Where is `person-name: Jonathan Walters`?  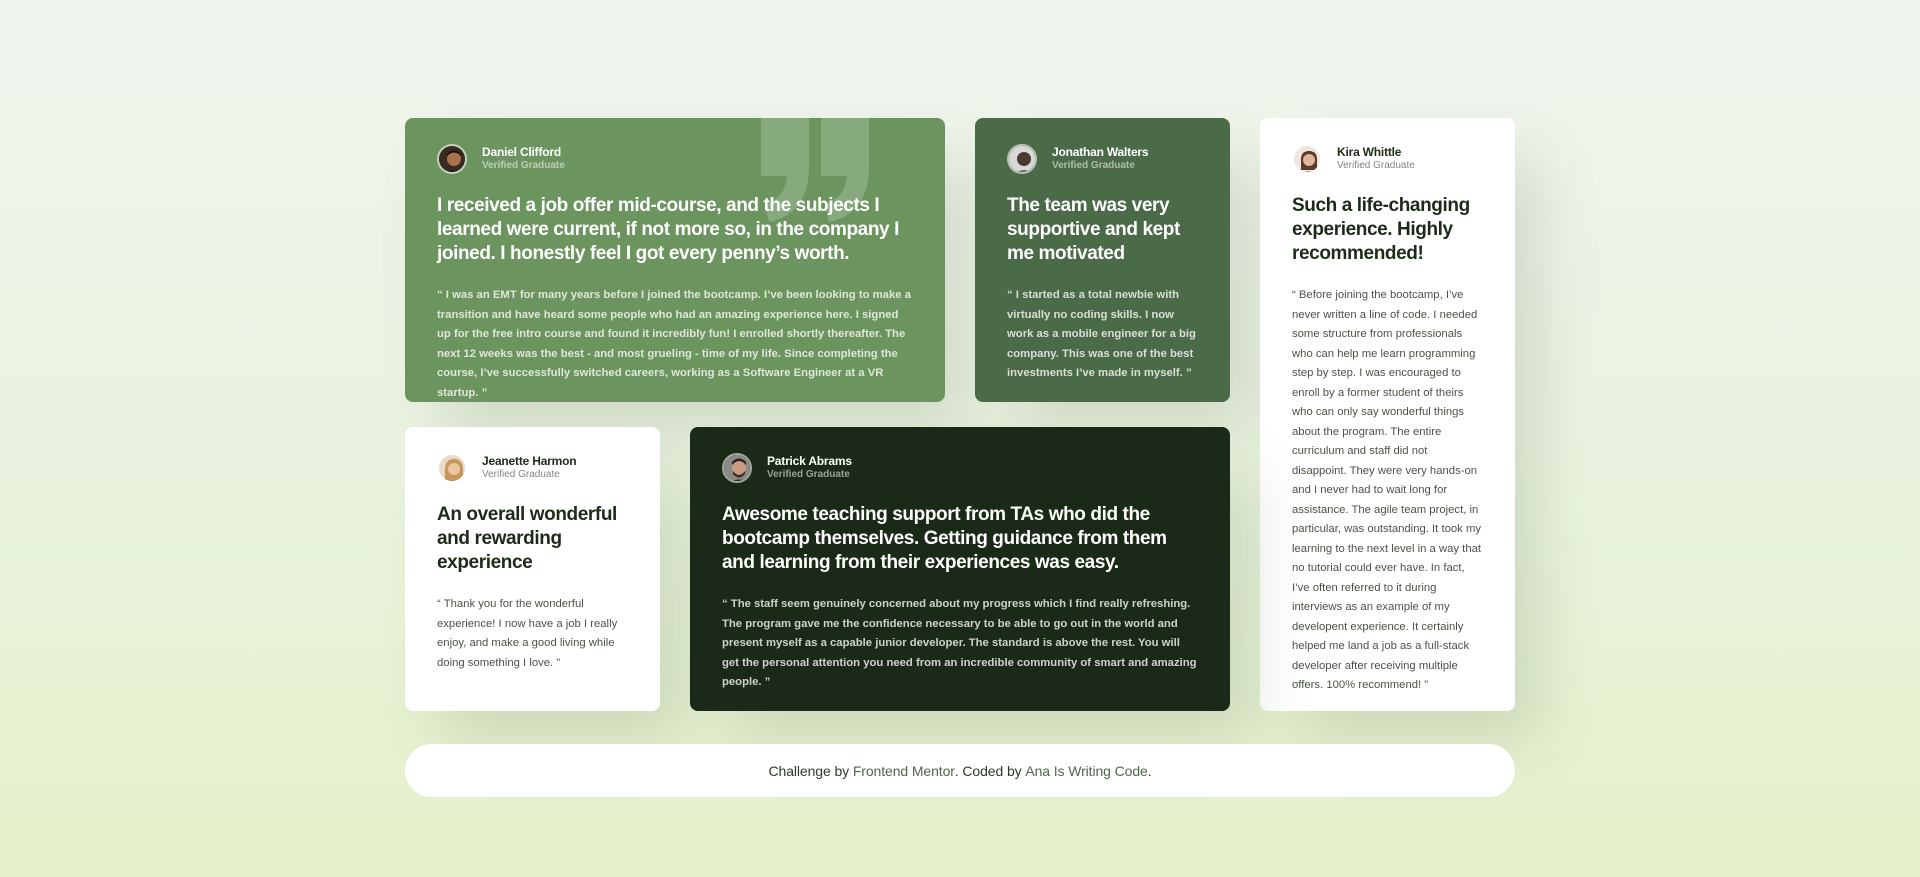
person-name: Jonathan Walters is located at coordinates (1100, 152).